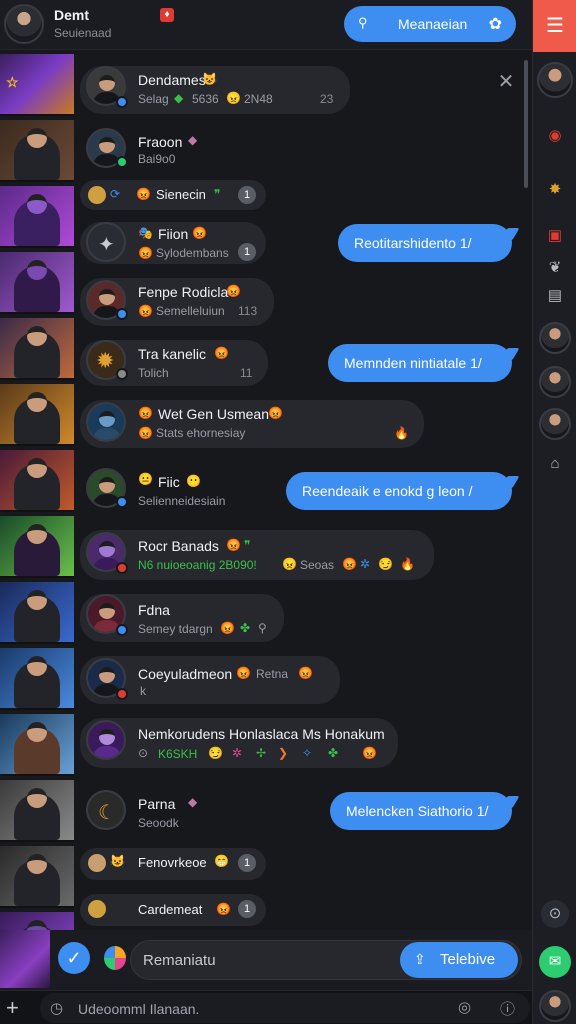 This screenshot has width=576, height=1024. What do you see at coordinates (555, 236) in the screenshot?
I see `video-icon: ▣` at bounding box center [555, 236].